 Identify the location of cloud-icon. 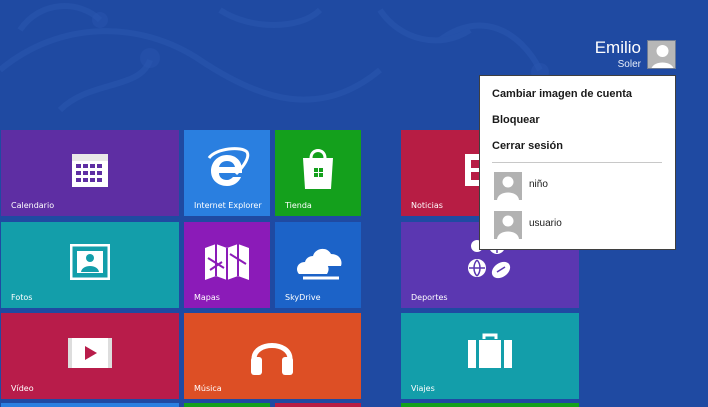
(319, 264).